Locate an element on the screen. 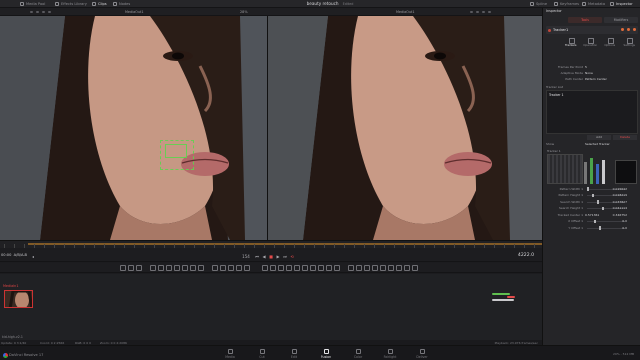 The width and height of the screenshot is (640, 360). page-edit: Edit is located at coordinates (294, 354).